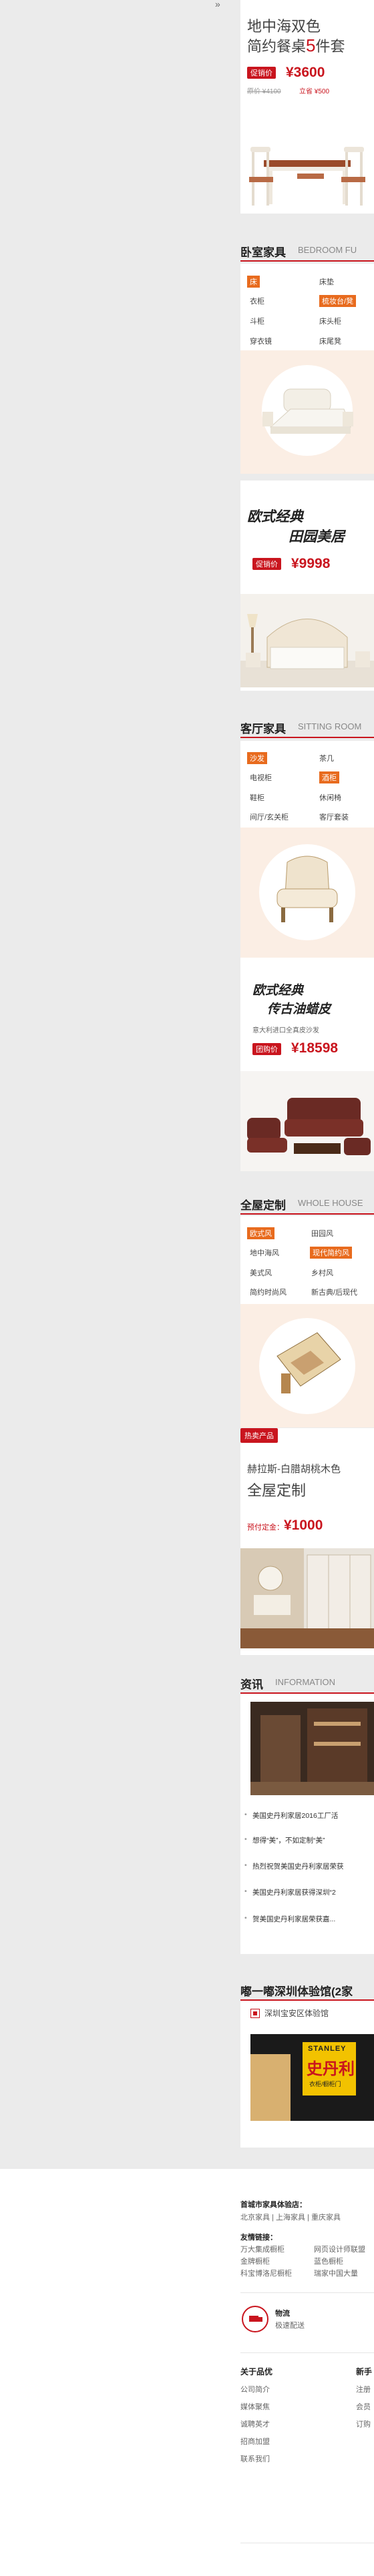 The width and height of the screenshot is (374, 2576). What do you see at coordinates (284, 26) in the screenshot?
I see `product-title-line1: 地中海双色` at bounding box center [284, 26].